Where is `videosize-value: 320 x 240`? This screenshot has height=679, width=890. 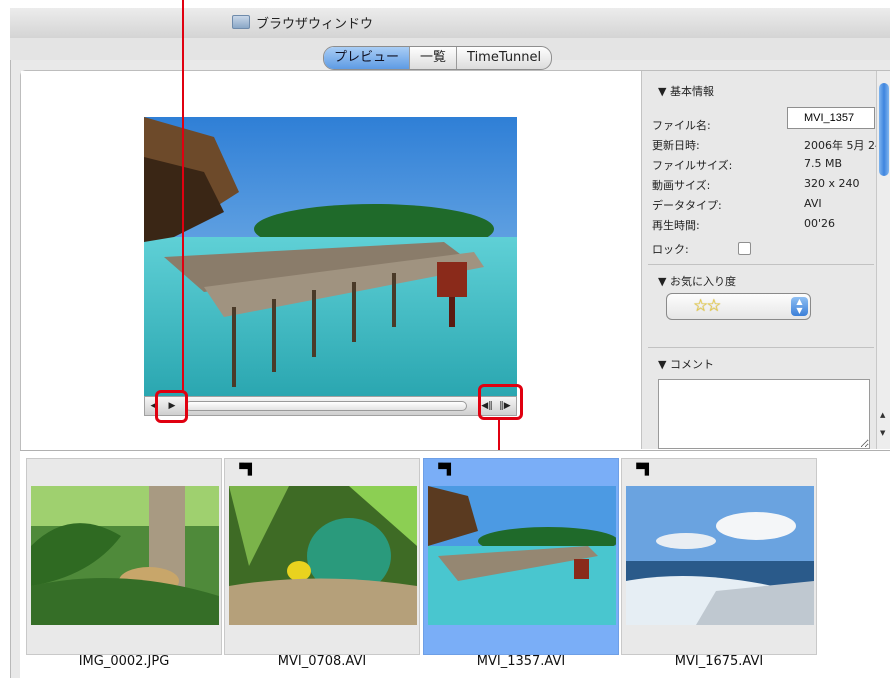
videosize-value: 320 x 240 is located at coordinates (832, 183).